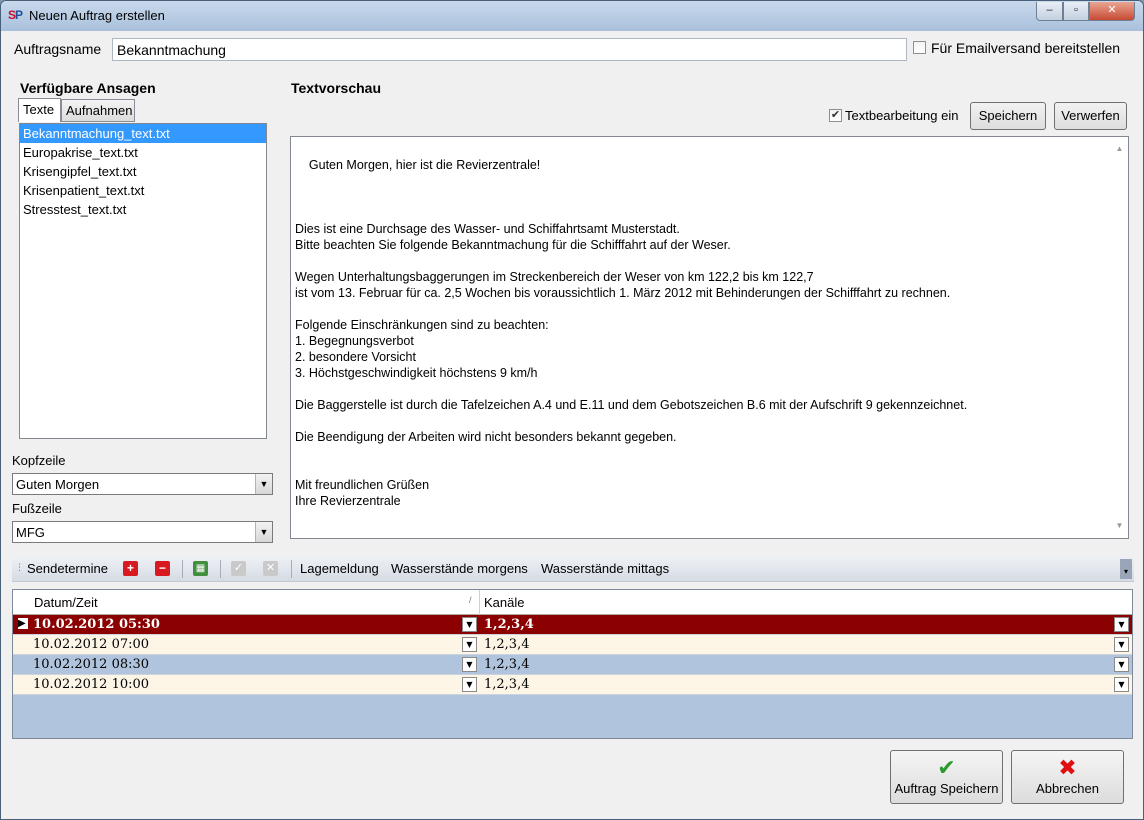 The height and width of the screenshot is (820, 1144). I want to click on remove-icon: −, so click(162, 568).